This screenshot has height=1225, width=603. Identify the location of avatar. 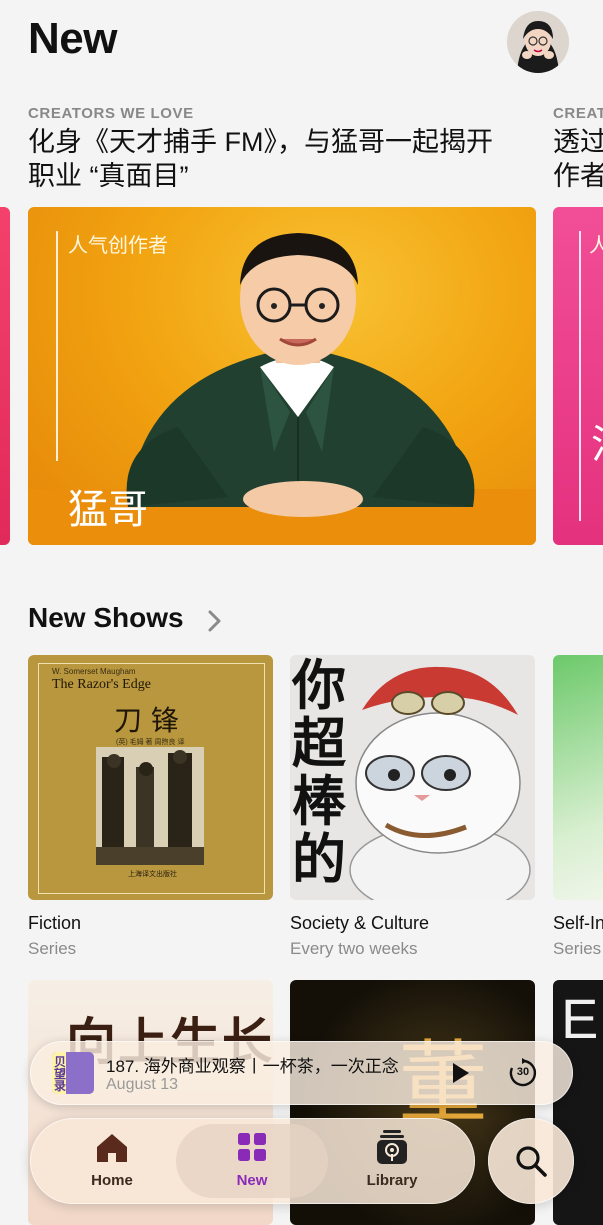
(538, 42).